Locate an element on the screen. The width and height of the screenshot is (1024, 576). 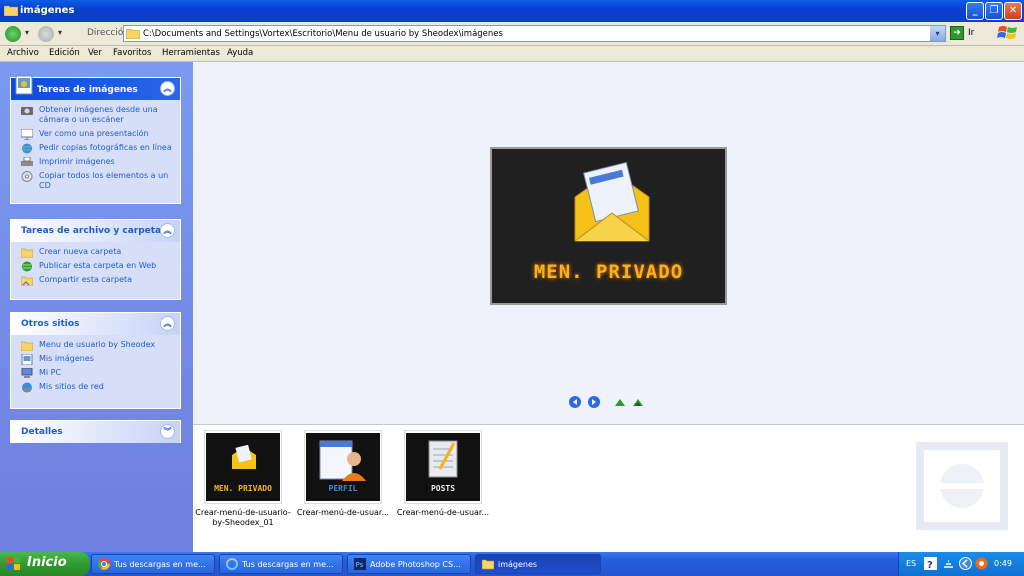
place-my-pictures: Mis imágenes is located at coordinates (96, 359).